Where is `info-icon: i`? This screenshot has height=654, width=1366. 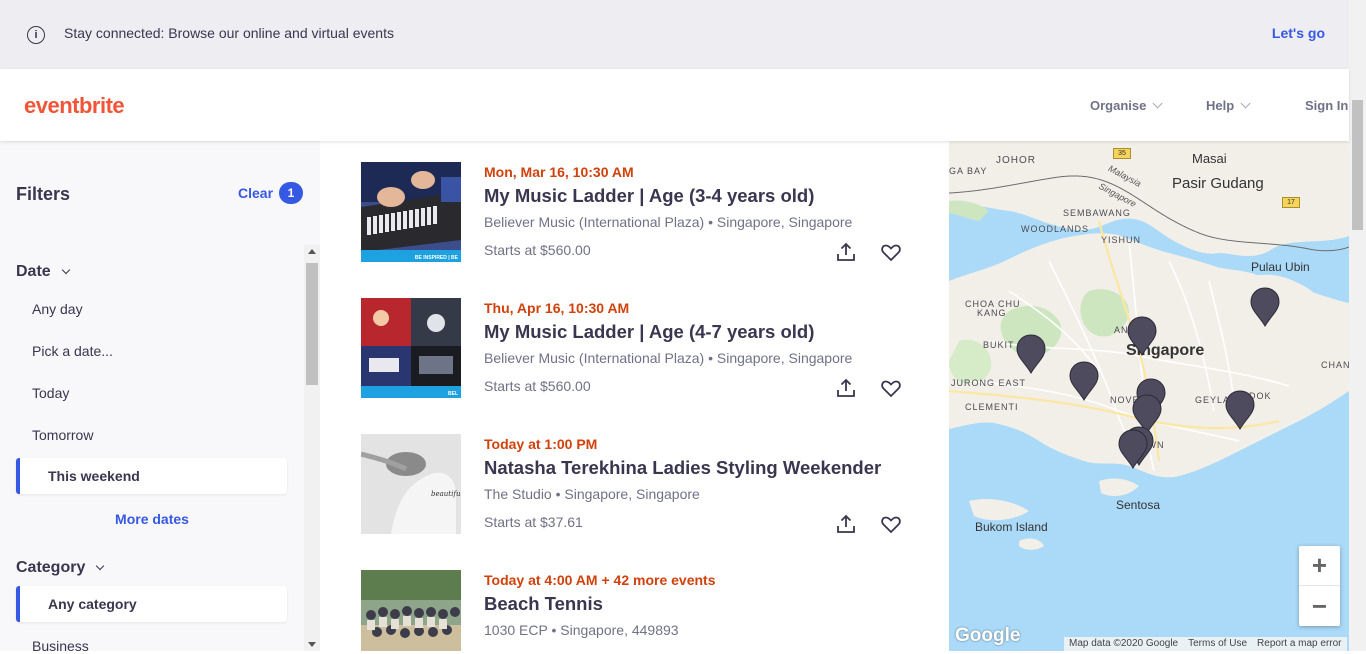 info-icon: i is located at coordinates (36, 35).